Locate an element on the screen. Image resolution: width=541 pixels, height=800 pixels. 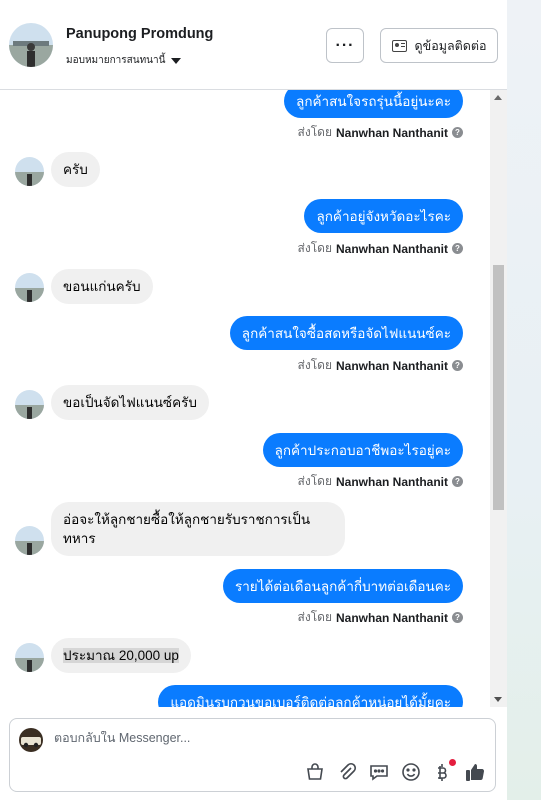
message-text: ขอนแก่นครับ is located at coordinates (102, 286).